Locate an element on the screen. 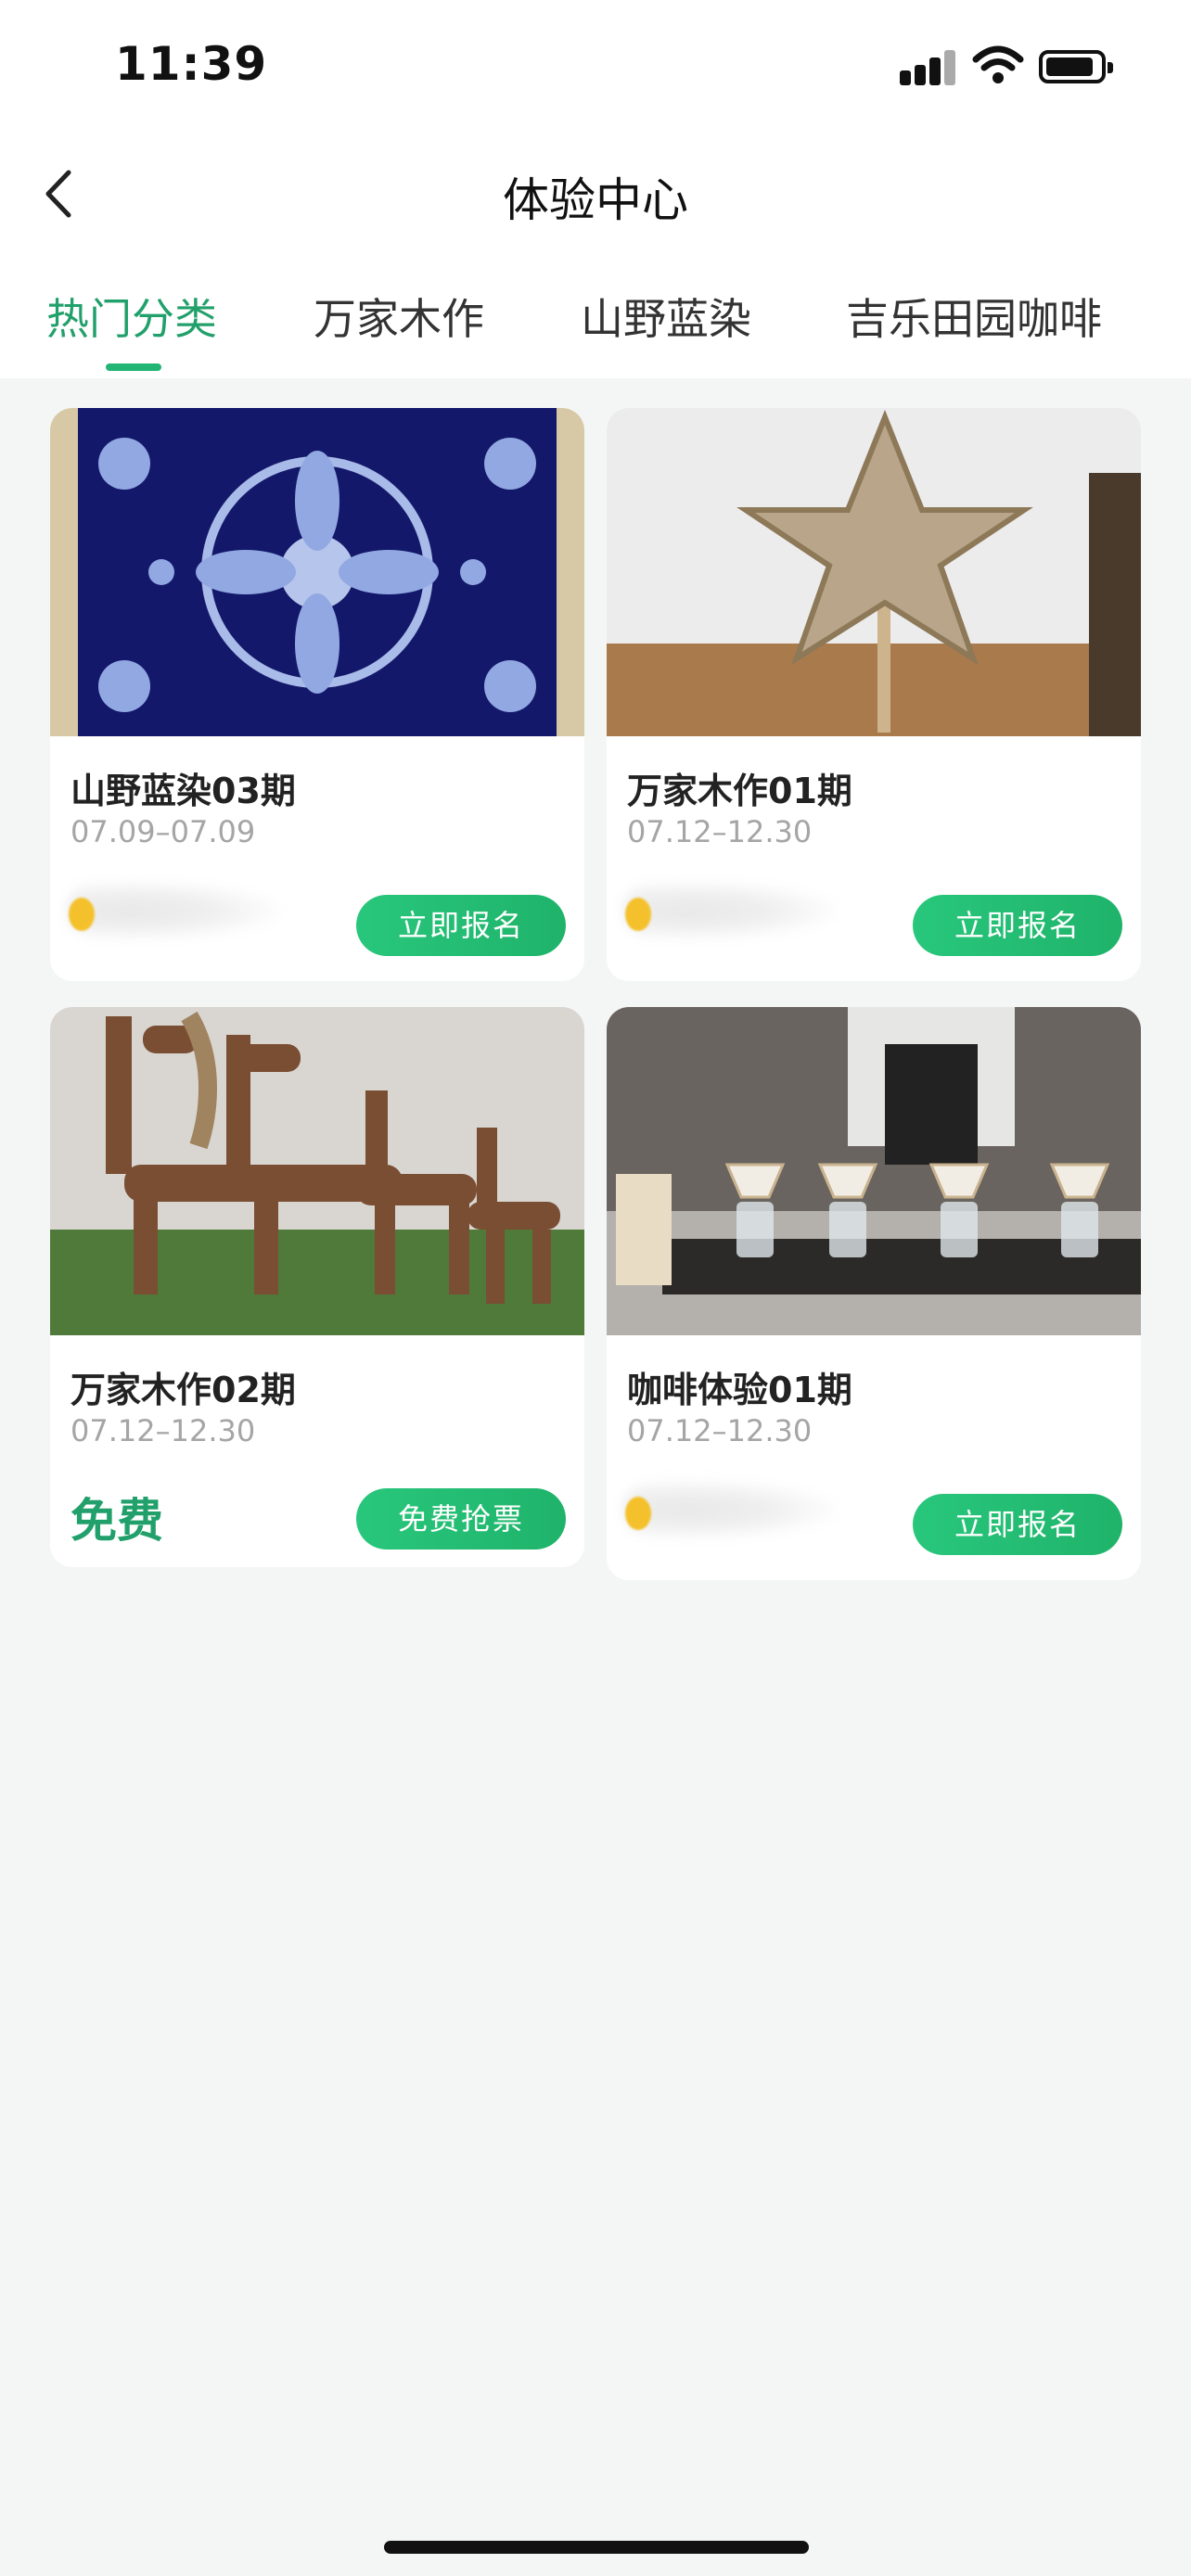 This screenshot has width=1191, height=2576. experience-card: 山野蓝染03期 07.09–07.09 立即报名 is located at coordinates (317, 695).